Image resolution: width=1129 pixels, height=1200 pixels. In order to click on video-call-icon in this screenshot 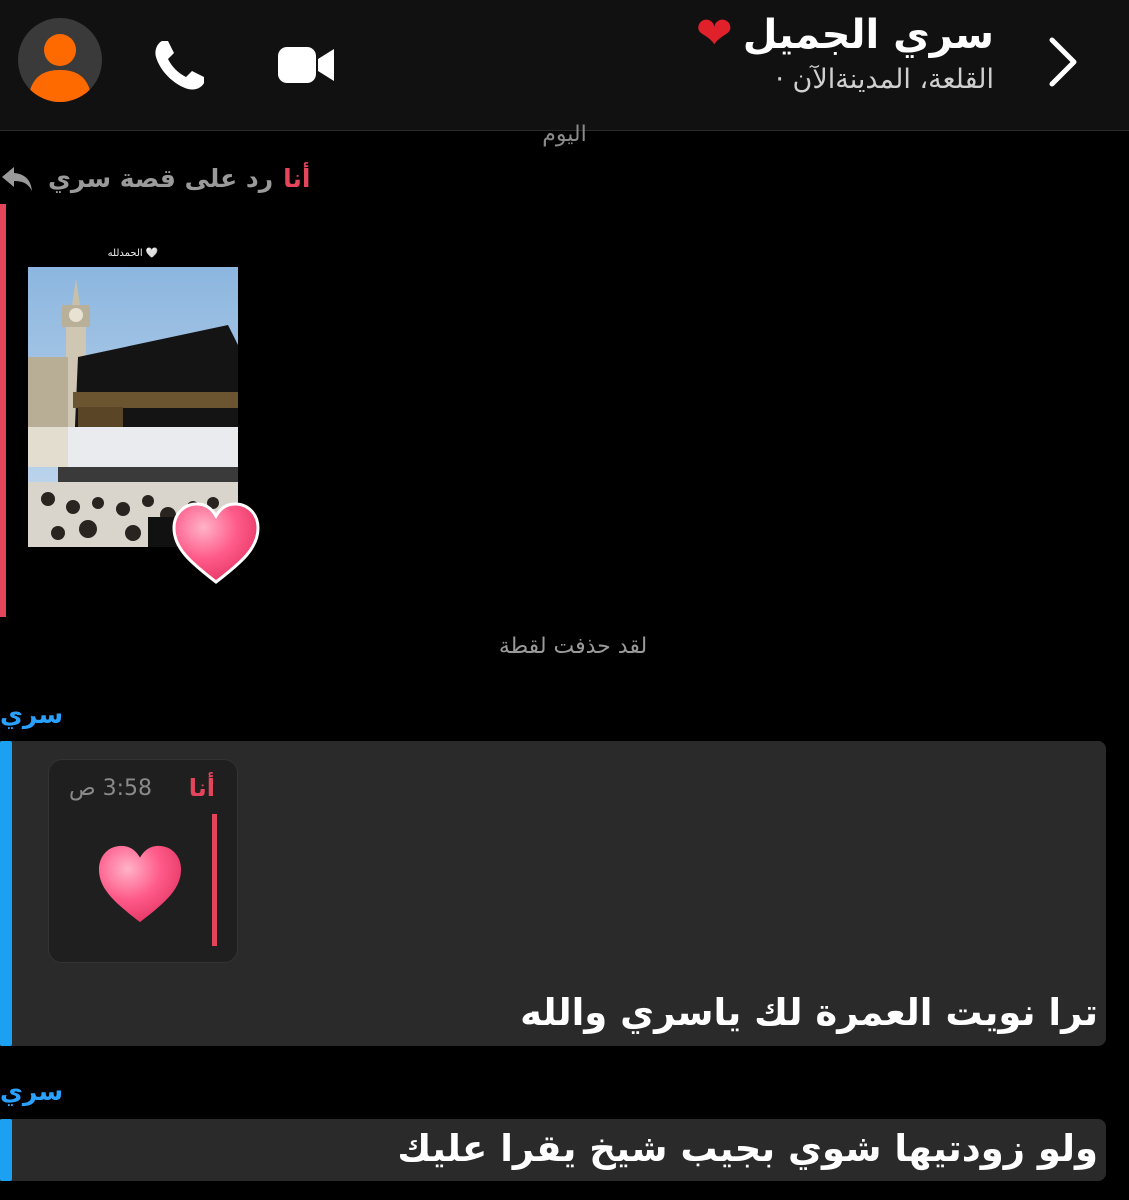, I will do `click(306, 65)`.